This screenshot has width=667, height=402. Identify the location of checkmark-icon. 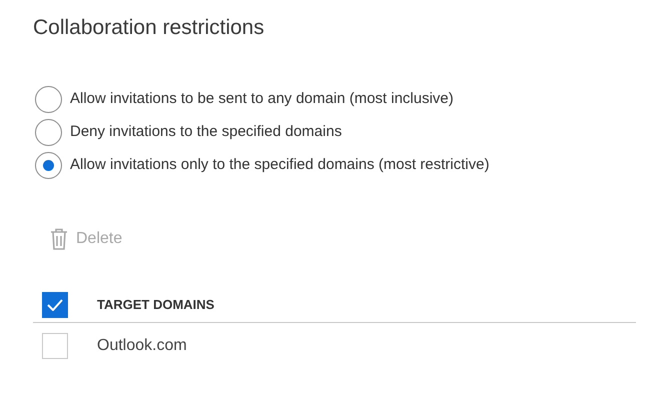
(55, 304).